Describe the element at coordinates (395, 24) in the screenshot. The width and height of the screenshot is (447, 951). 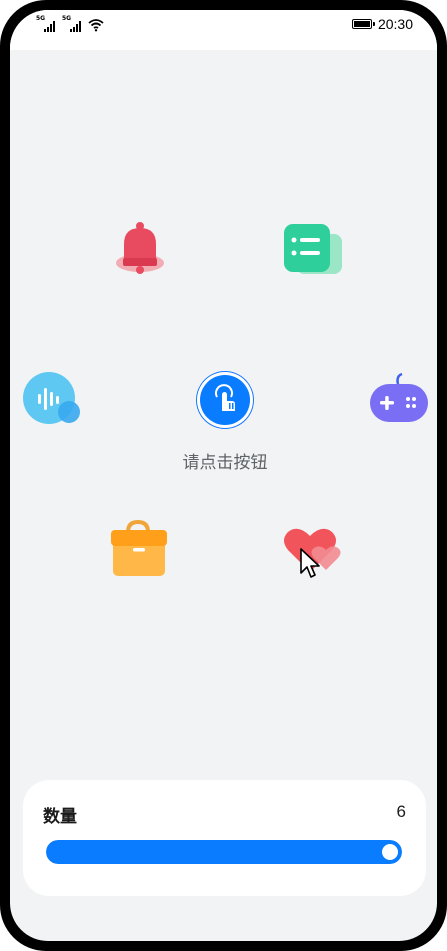
I see `clock: 20:30` at that location.